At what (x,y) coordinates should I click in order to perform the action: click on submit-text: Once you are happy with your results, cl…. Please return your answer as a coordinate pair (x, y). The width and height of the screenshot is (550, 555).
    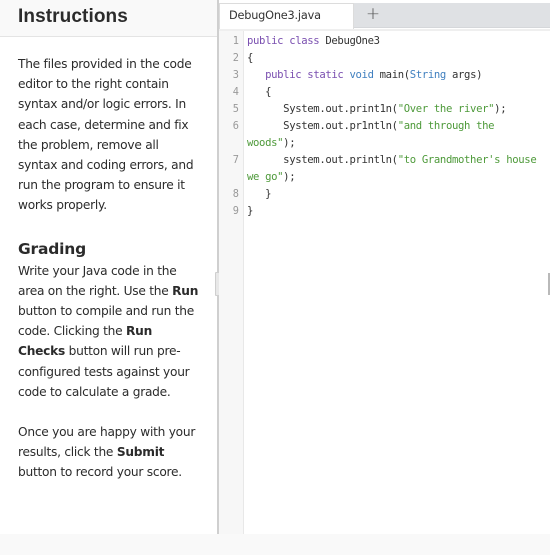
    Looking at the image, I should click on (109, 452).